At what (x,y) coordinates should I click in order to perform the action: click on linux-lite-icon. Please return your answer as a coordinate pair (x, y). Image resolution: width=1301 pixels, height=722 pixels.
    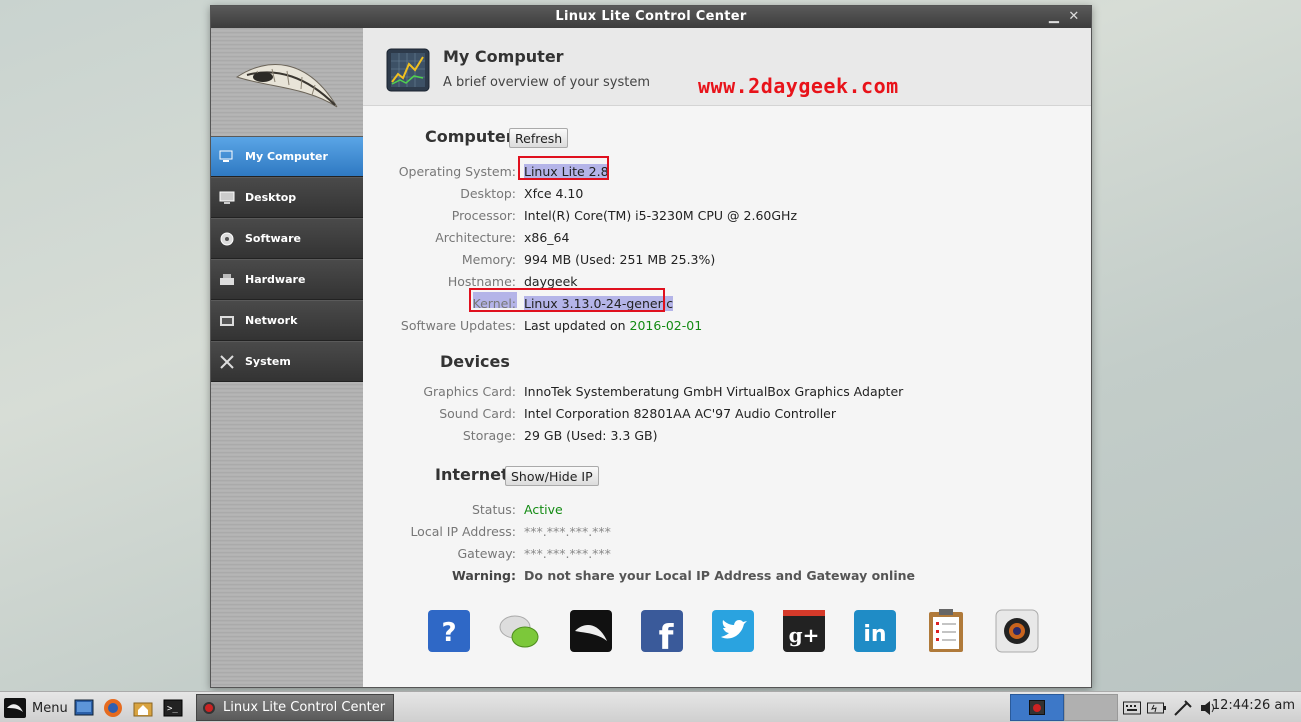
    Looking at the image, I should click on (591, 631).